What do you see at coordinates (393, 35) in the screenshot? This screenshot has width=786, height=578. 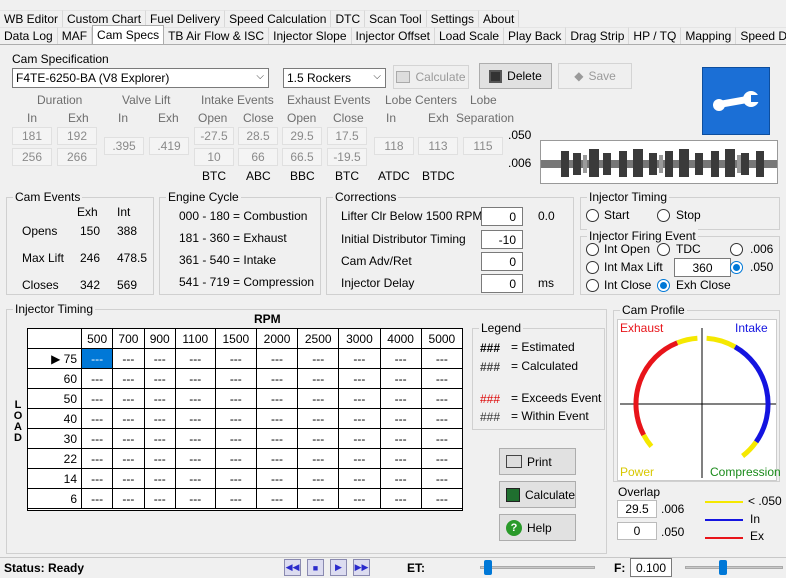 I see `tab-injector-offset: Injector Offset` at bounding box center [393, 35].